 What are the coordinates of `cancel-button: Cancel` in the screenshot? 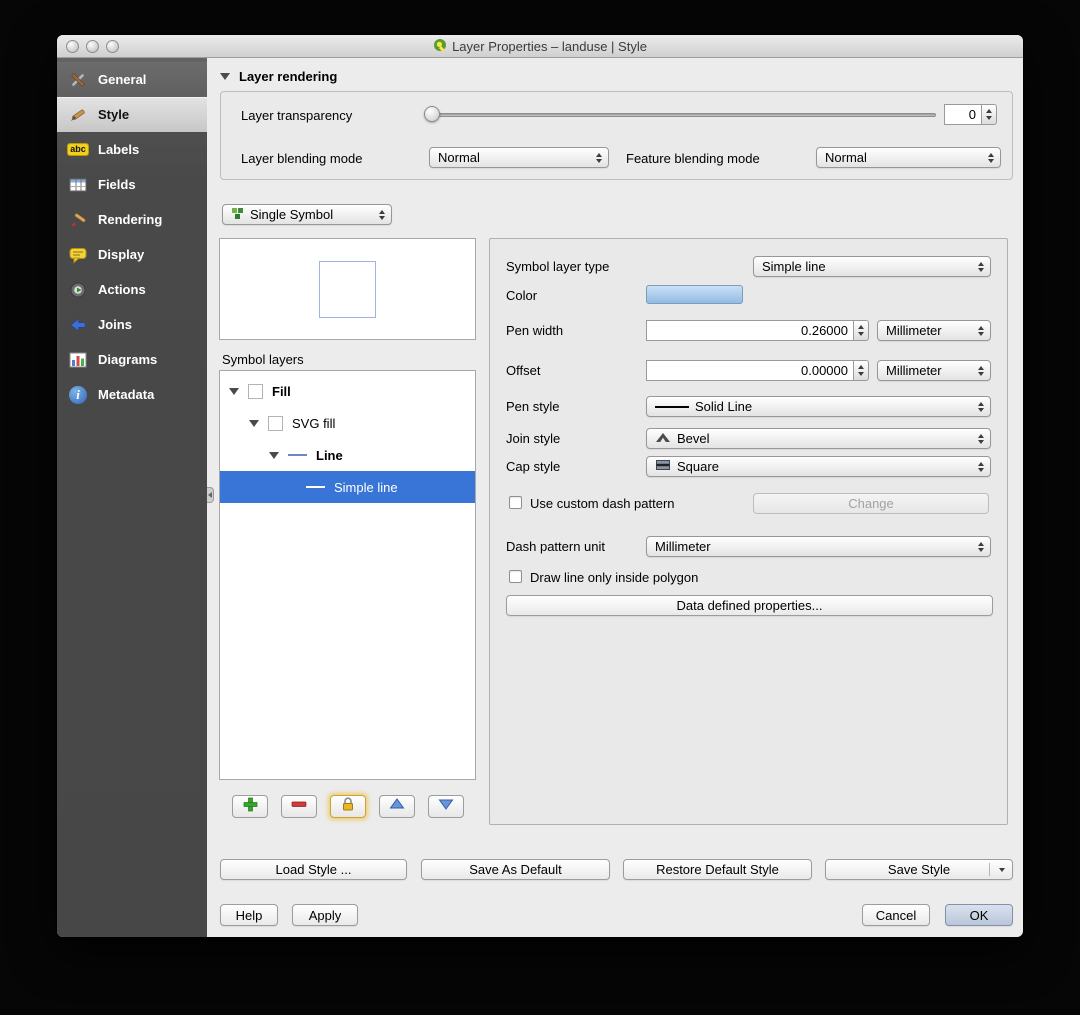 It's located at (896, 915).